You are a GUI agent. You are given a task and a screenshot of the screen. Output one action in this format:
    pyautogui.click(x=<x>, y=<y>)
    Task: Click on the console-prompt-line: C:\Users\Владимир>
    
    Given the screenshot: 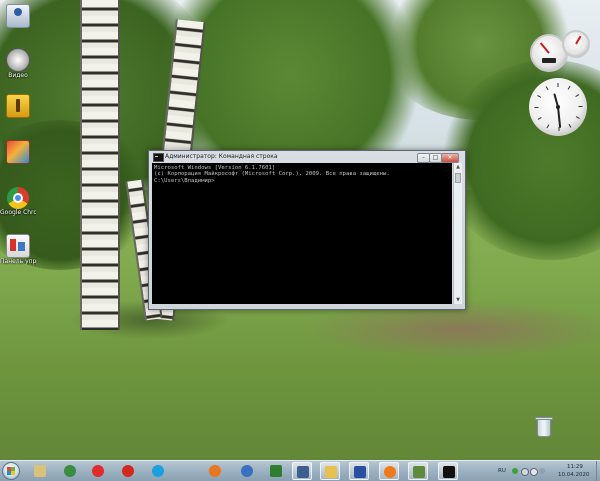 What is the action you would take?
    pyautogui.click(x=302, y=181)
    